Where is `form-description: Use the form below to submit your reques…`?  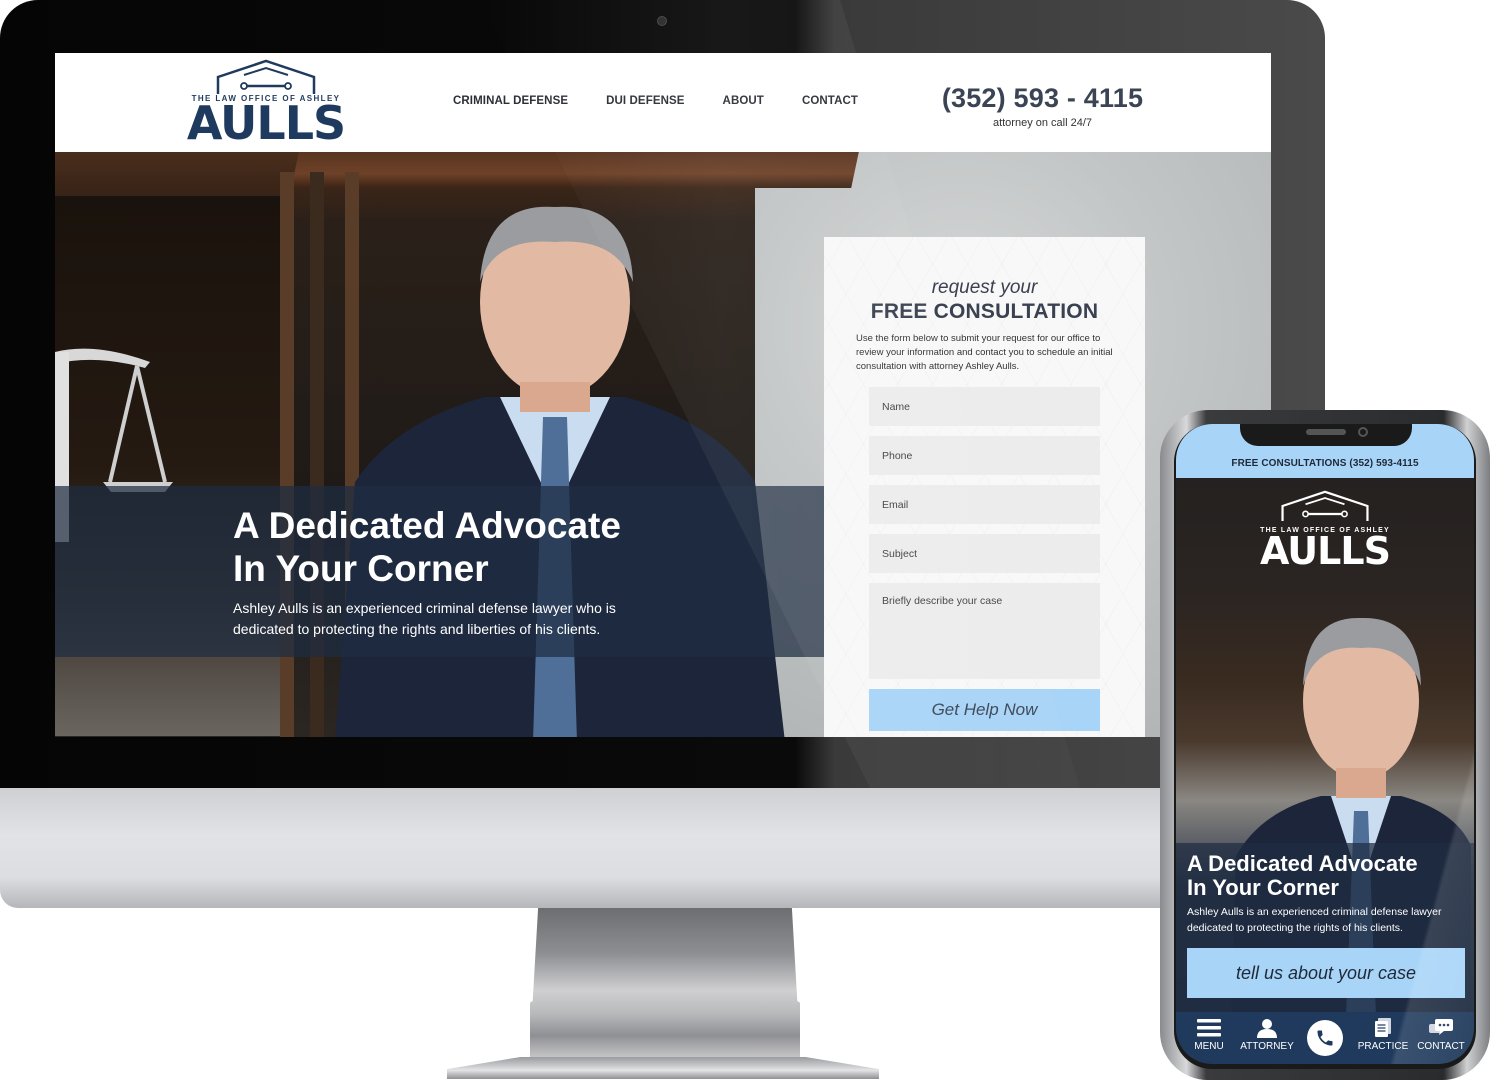 form-description: Use the form below to submit your reques… is located at coordinates (984, 352).